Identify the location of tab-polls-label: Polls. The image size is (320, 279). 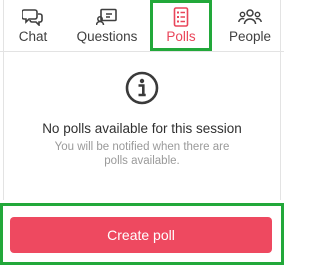
(181, 36).